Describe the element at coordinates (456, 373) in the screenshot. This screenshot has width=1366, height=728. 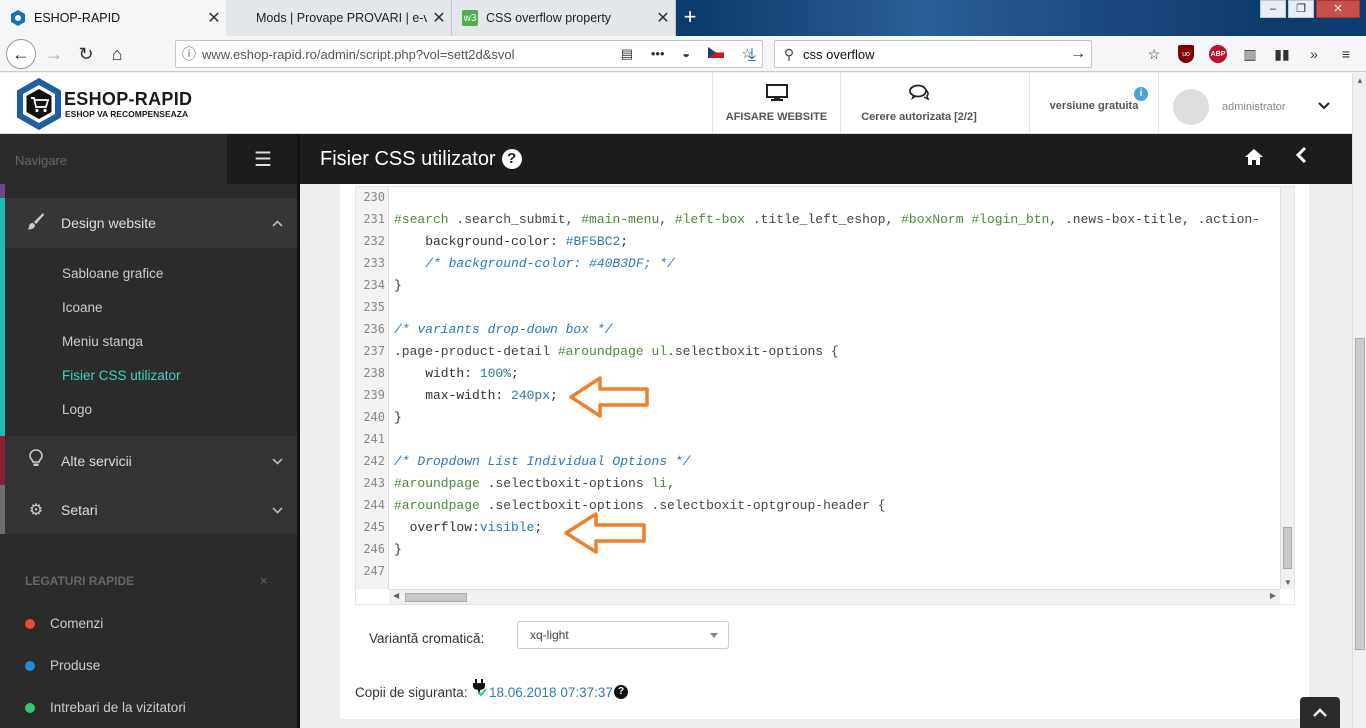
I see `code-line: width: 100%;` at that location.